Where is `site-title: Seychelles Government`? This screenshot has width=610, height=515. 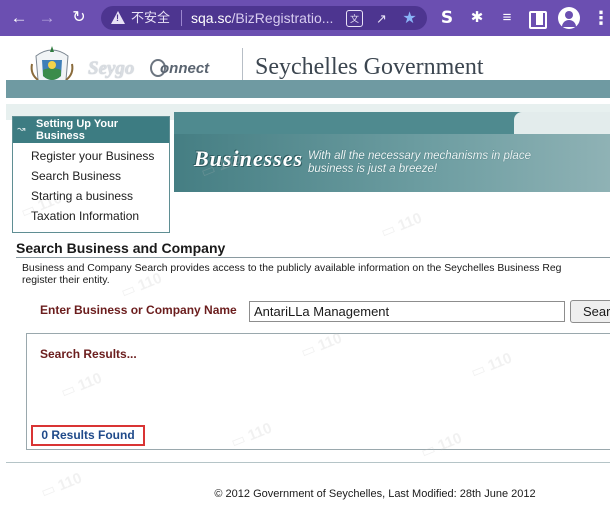 site-title: Seychelles Government is located at coordinates (369, 67).